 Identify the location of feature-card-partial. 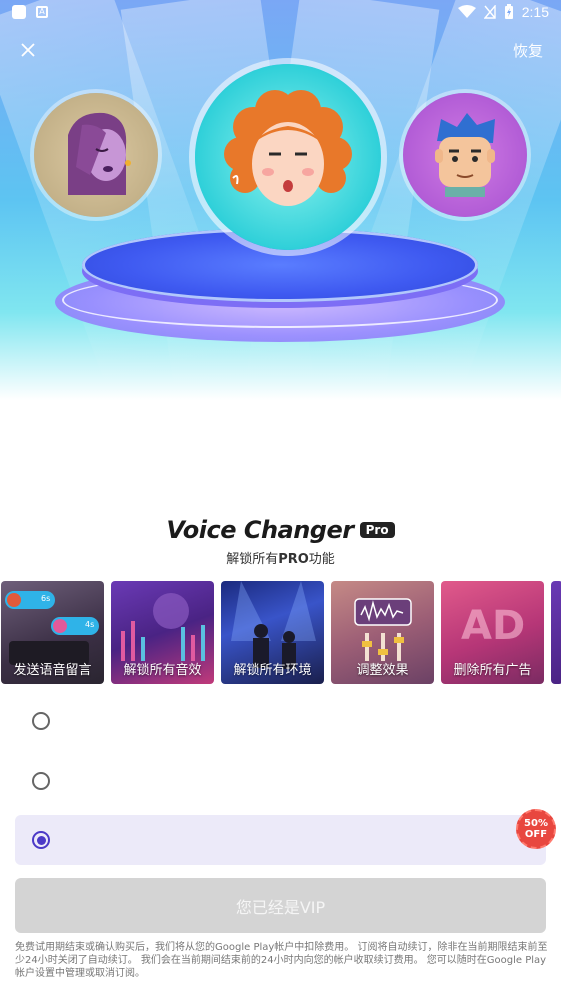
(556, 632).